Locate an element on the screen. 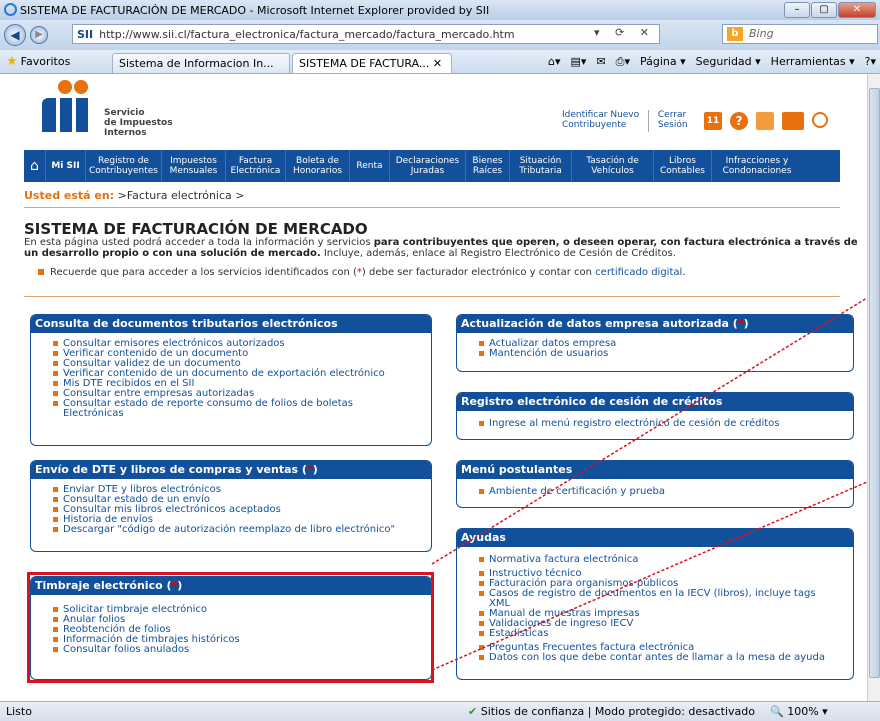 Image resolution: width=880 pixels, height=721 pixels. menu-herramientas: Herramientas ▾ is located at coordinates (813, 62).